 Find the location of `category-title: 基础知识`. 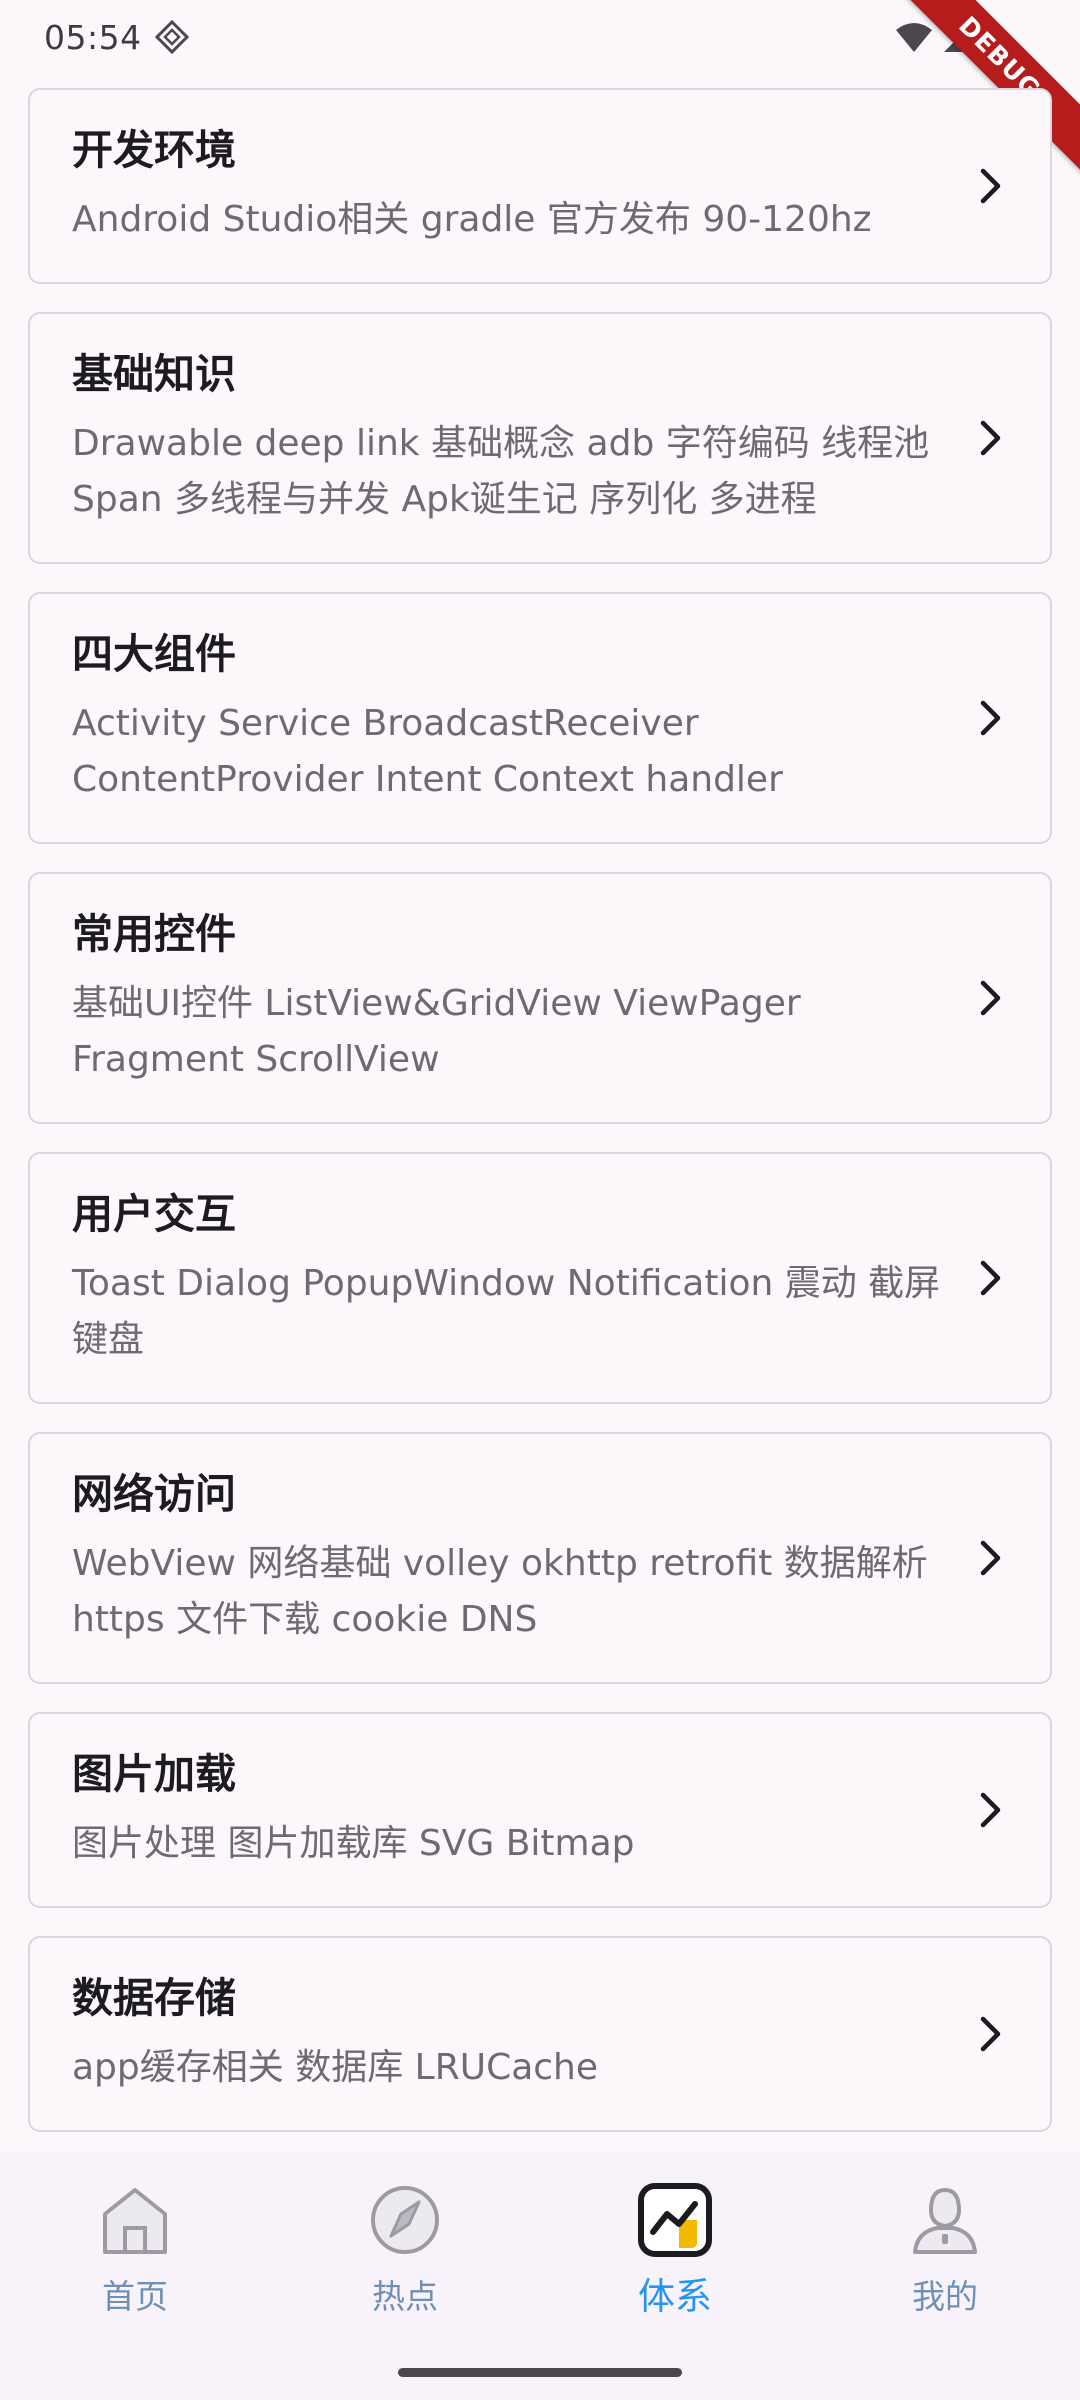

category-title: 基础知识 is located at coordinates (154, 374).